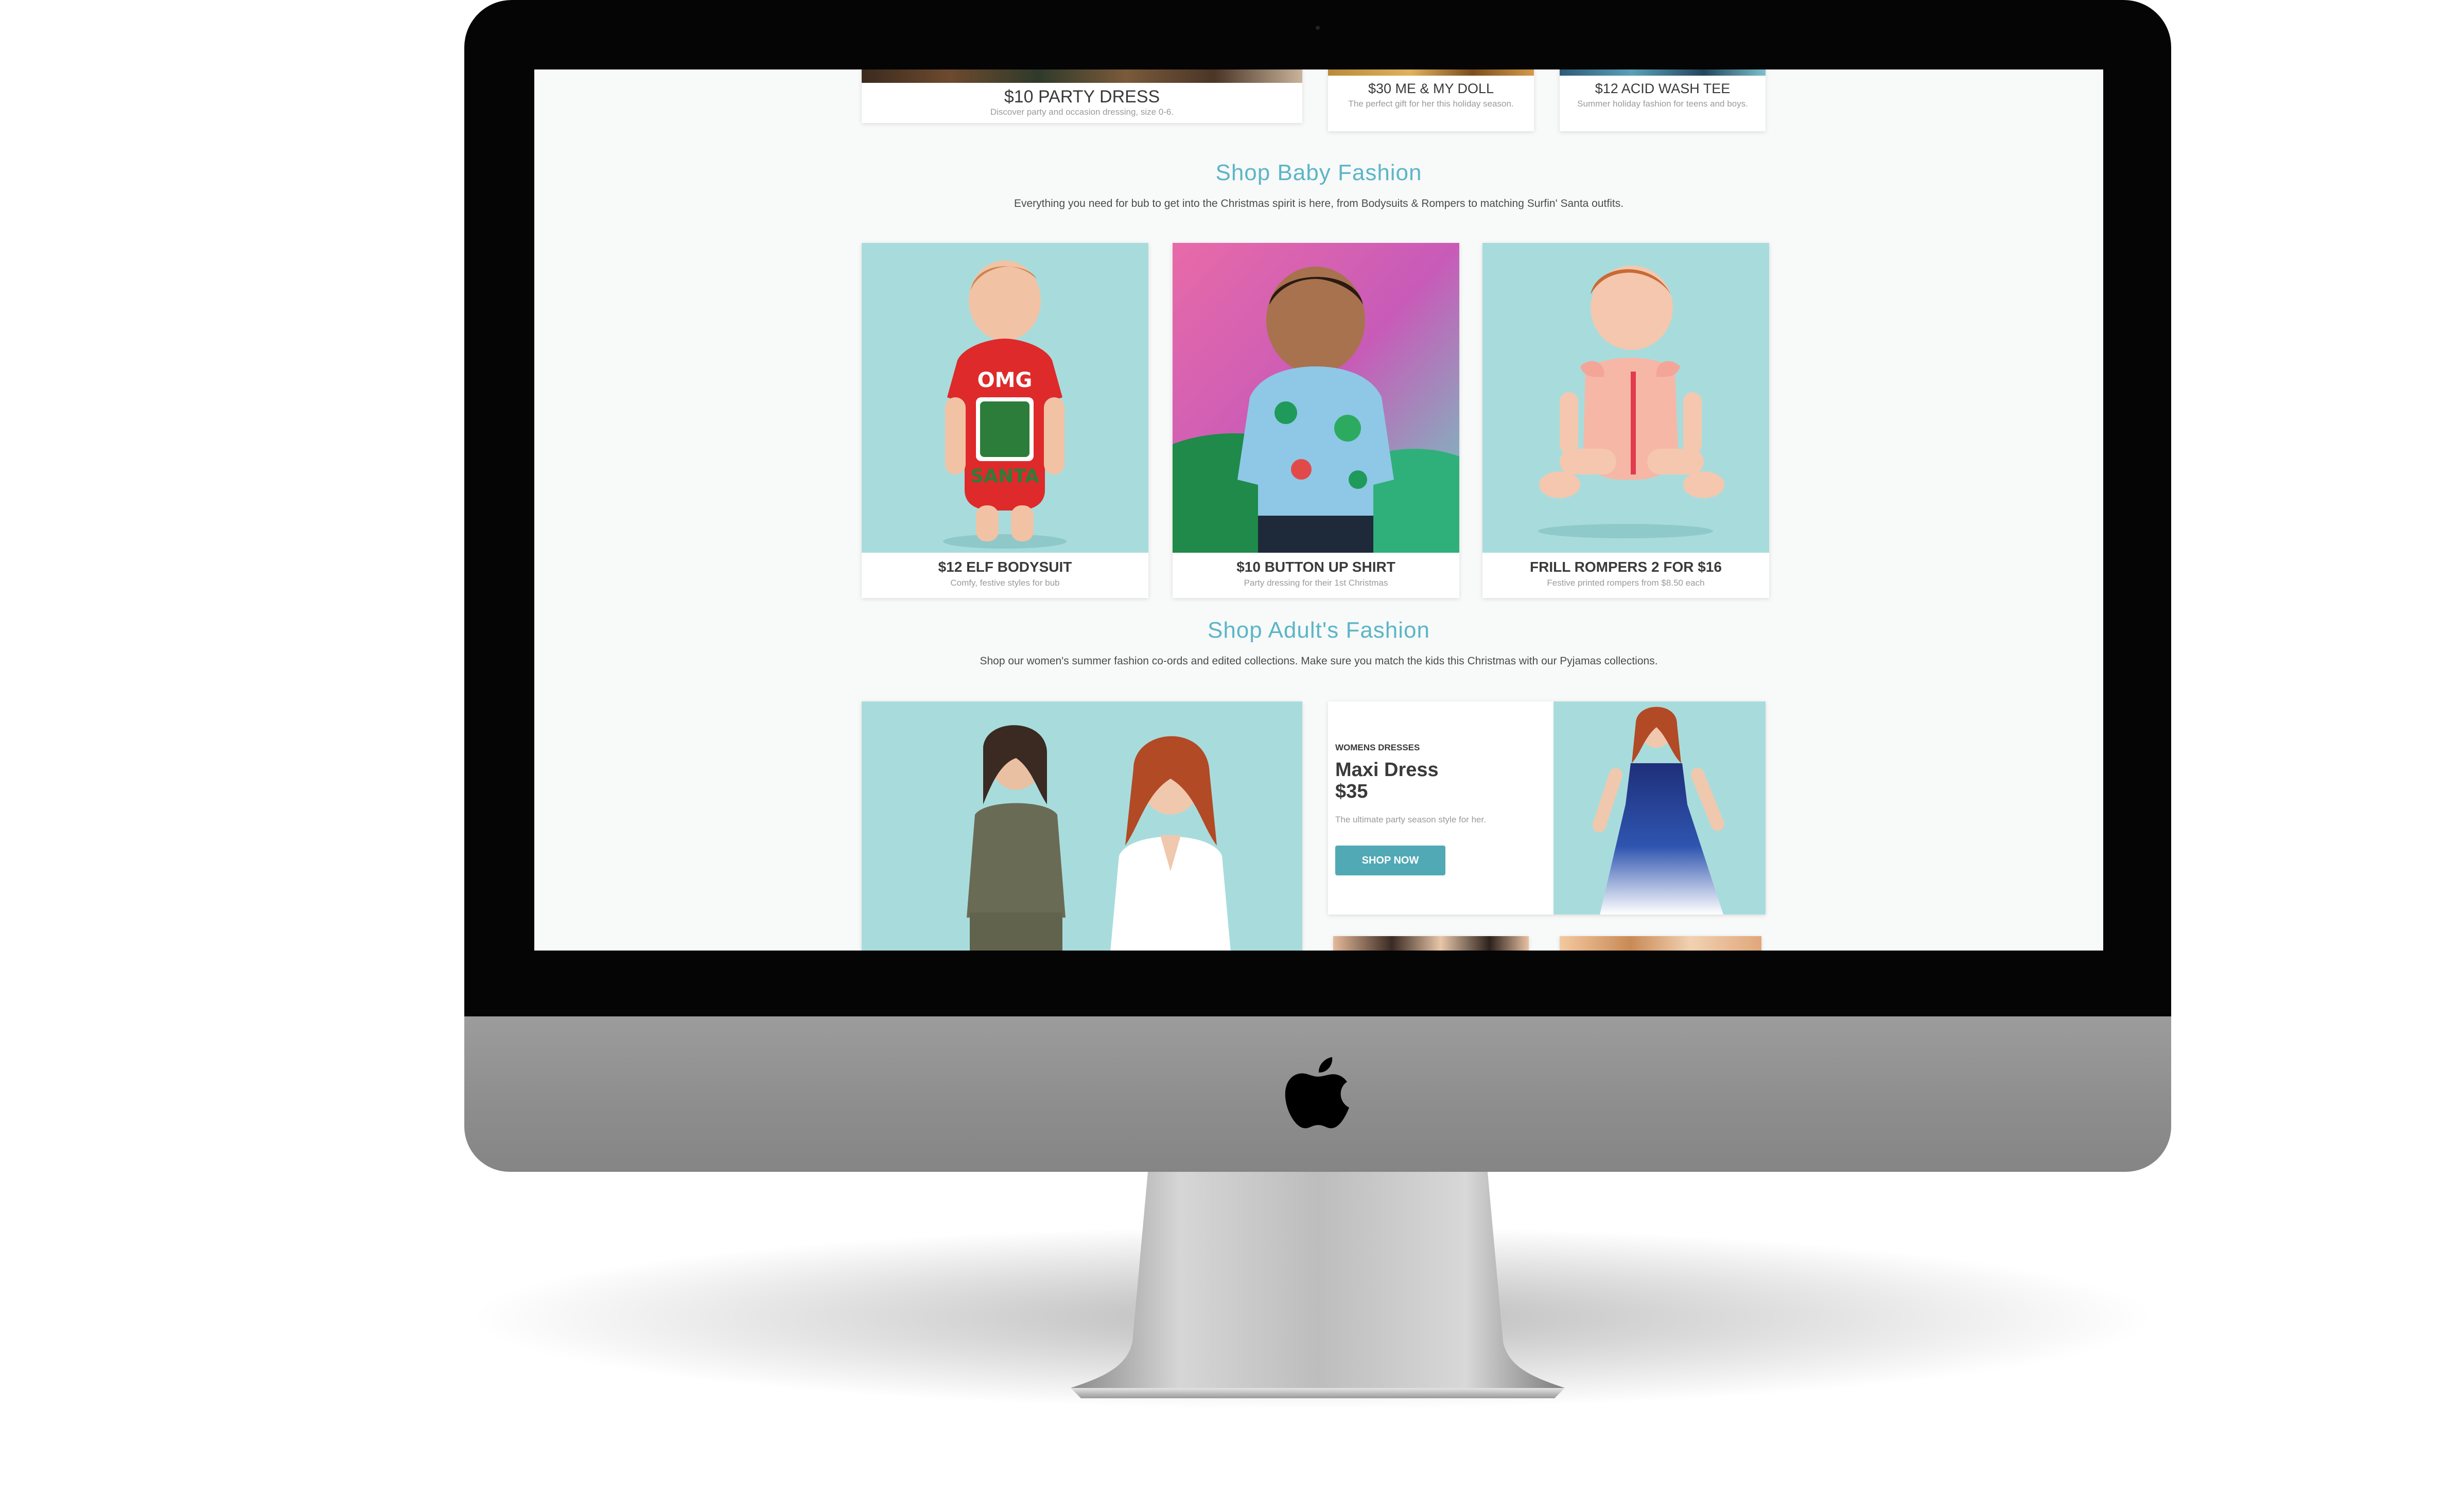 This screenshot has width=2462, height=1512. Describe the element at coordinates (1431, 72) in the screenshot. I see `doll-photo` at that location.